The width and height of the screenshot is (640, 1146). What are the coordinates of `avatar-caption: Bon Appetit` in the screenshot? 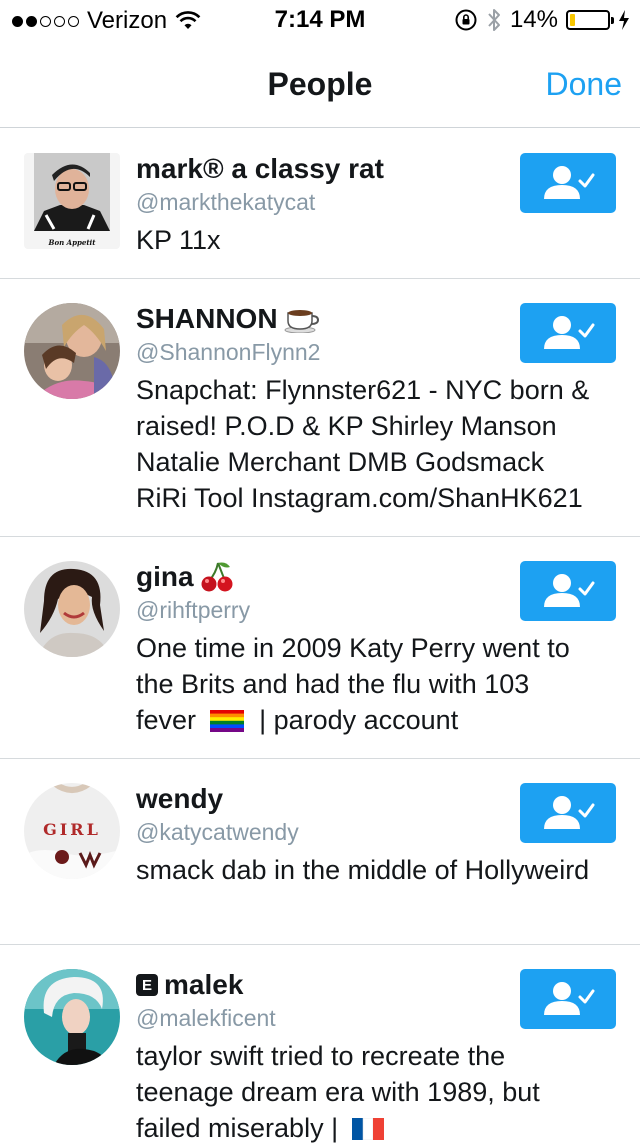 It's located at (72, 242).